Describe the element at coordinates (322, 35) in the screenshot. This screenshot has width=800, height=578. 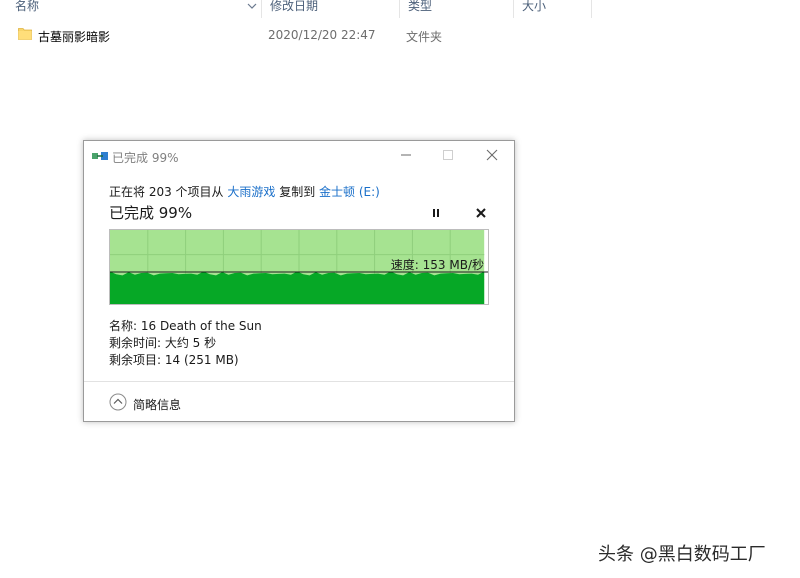
I see `file-date: 2020/12/20 22:47` at that location.